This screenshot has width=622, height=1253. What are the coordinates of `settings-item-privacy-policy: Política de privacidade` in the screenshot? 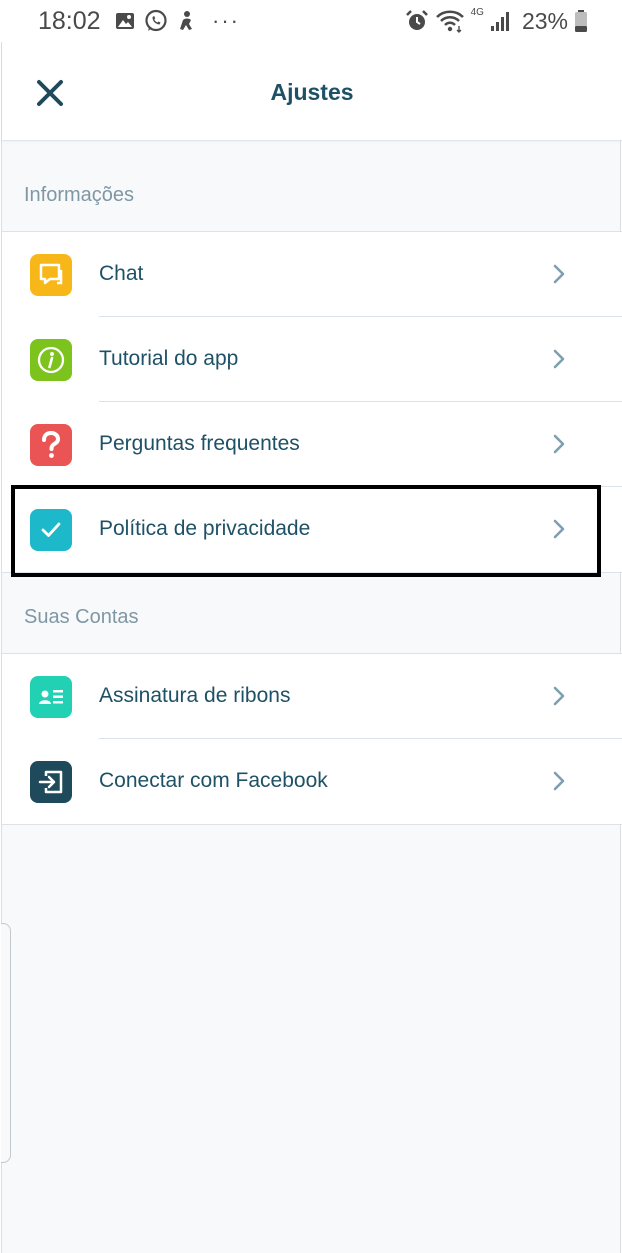 It's located at (312, 529).